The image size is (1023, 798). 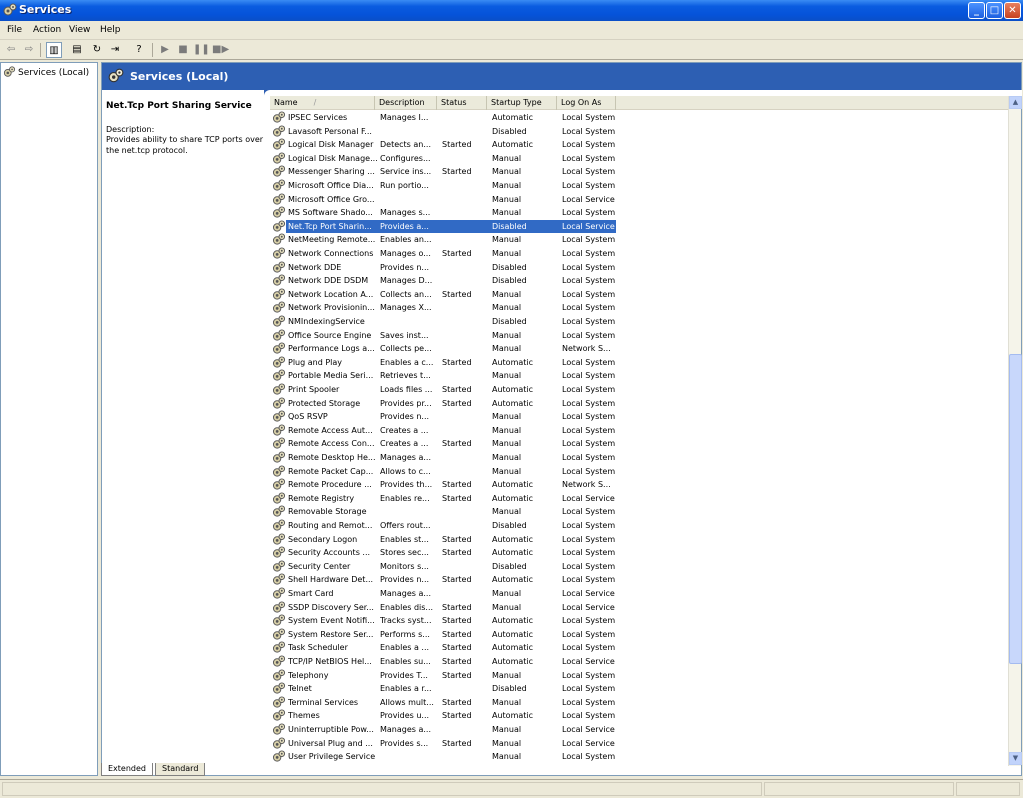 What do you see at coordinates (29, 50) in the screenshot?
I see `forward-arrow-icon: ⇨` at bounding box center [29, 50].